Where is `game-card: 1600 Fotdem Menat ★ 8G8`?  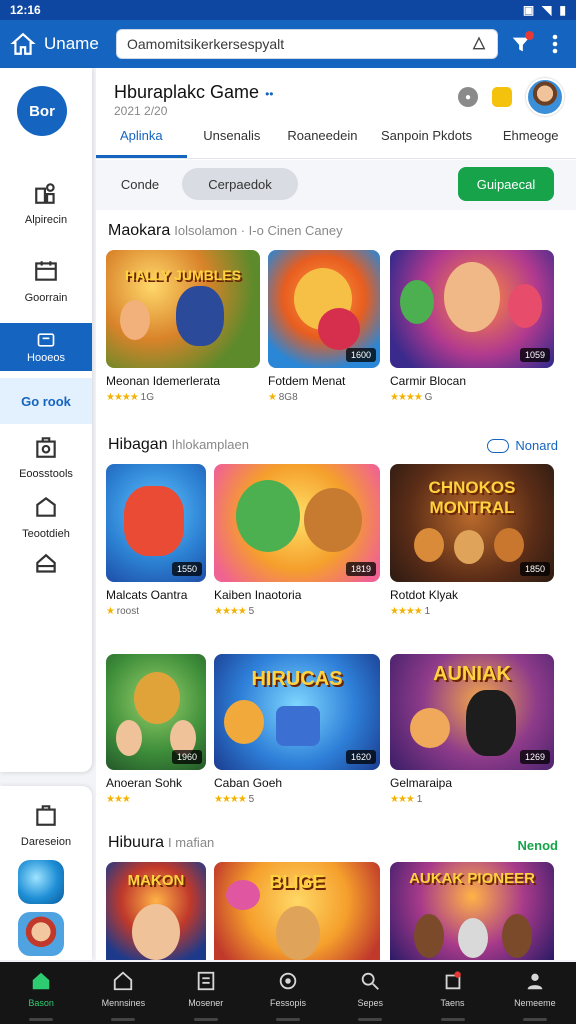 game-card: 1600 Fotdem Menat ★ 8G8 is located at coordinates (324, 326).